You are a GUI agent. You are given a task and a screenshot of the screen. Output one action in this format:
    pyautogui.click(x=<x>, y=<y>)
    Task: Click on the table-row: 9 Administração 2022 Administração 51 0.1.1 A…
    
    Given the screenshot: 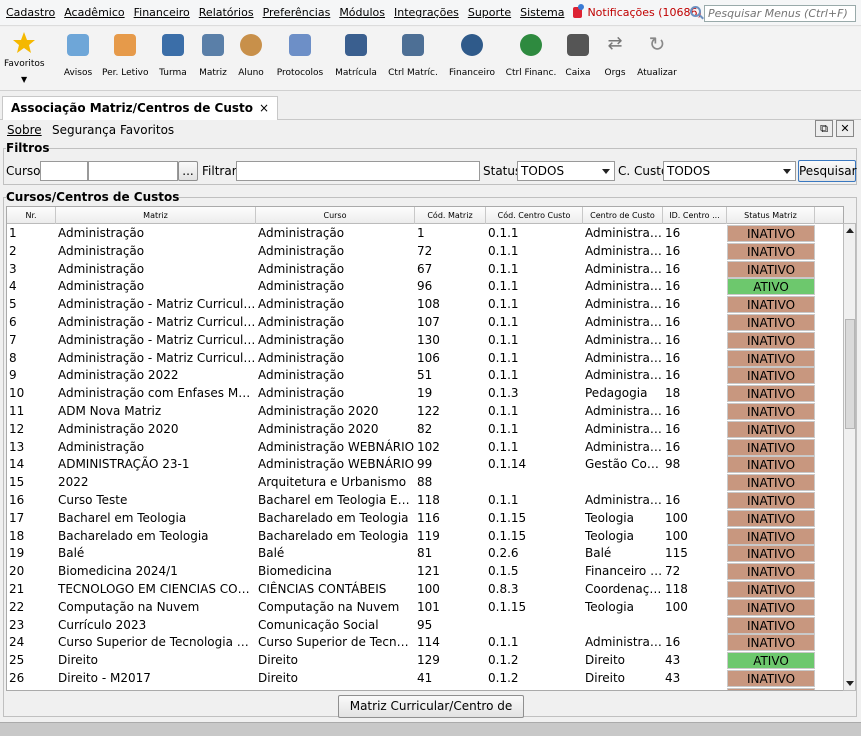 What is the action you would take?
    pyautogui.click(x=425, y=376)
    